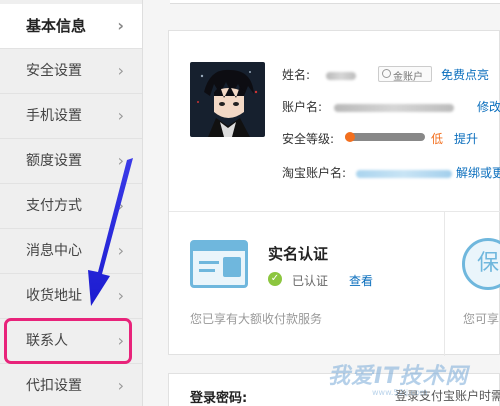  Describe the element at coordinates (361, 280) in the screenshot. I see `view-verification-link: 查看` at that location.